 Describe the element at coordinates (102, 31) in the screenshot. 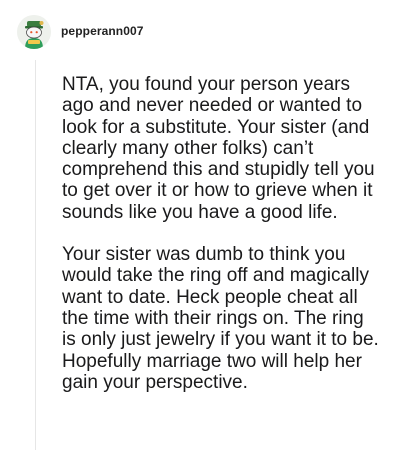

I see `username: pepperann007` at that location.